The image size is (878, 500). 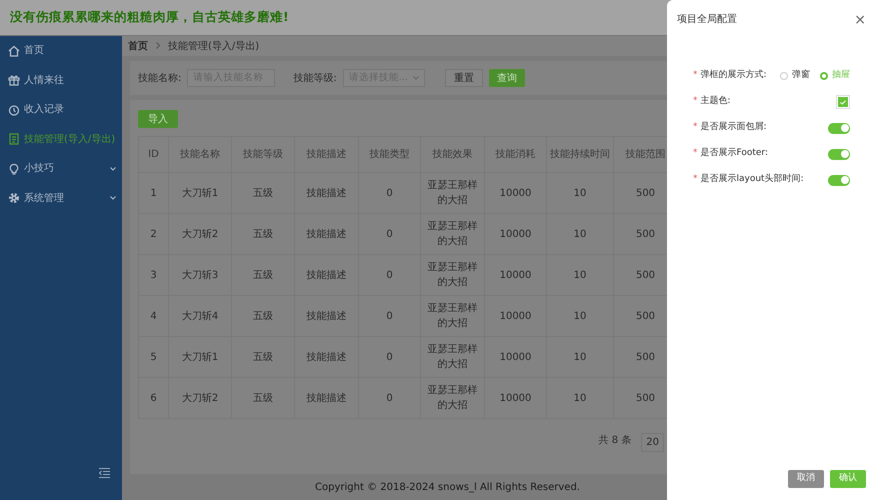 I want to click on breadcrumb-item: 首页, so click(x=138, y=46).